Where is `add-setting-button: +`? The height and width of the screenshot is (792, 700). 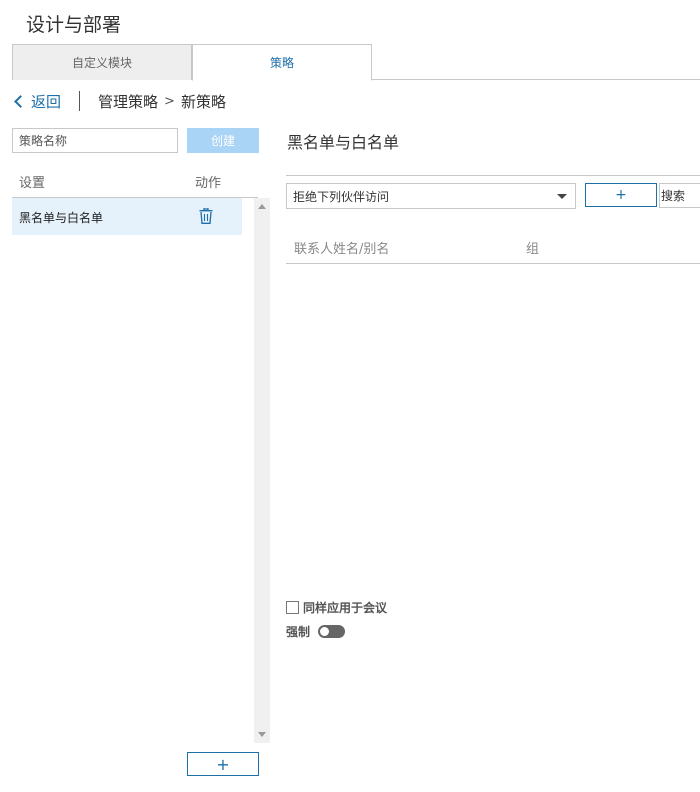 add-setting-button: + is located at coordinates (223, 764).